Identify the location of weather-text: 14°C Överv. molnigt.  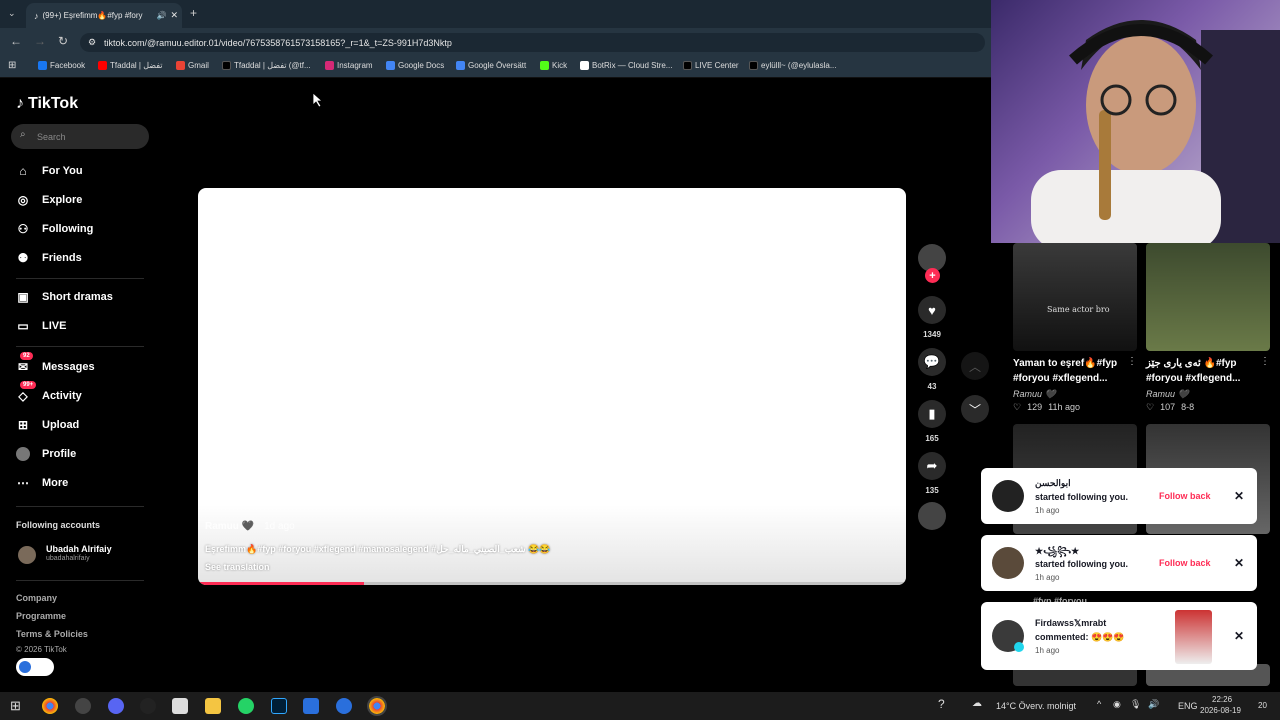
(1036, 706).